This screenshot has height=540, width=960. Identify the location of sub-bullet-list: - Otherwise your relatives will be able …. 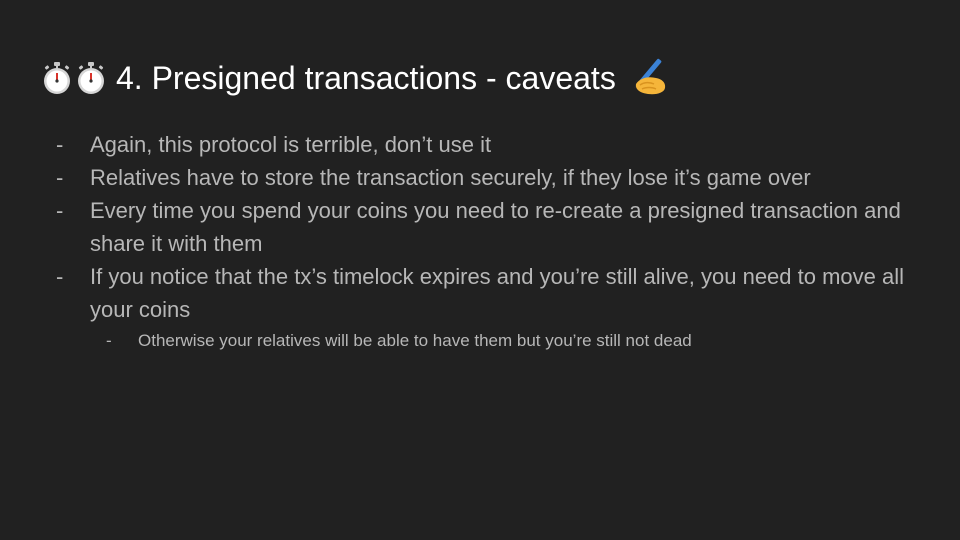
(503, 341).